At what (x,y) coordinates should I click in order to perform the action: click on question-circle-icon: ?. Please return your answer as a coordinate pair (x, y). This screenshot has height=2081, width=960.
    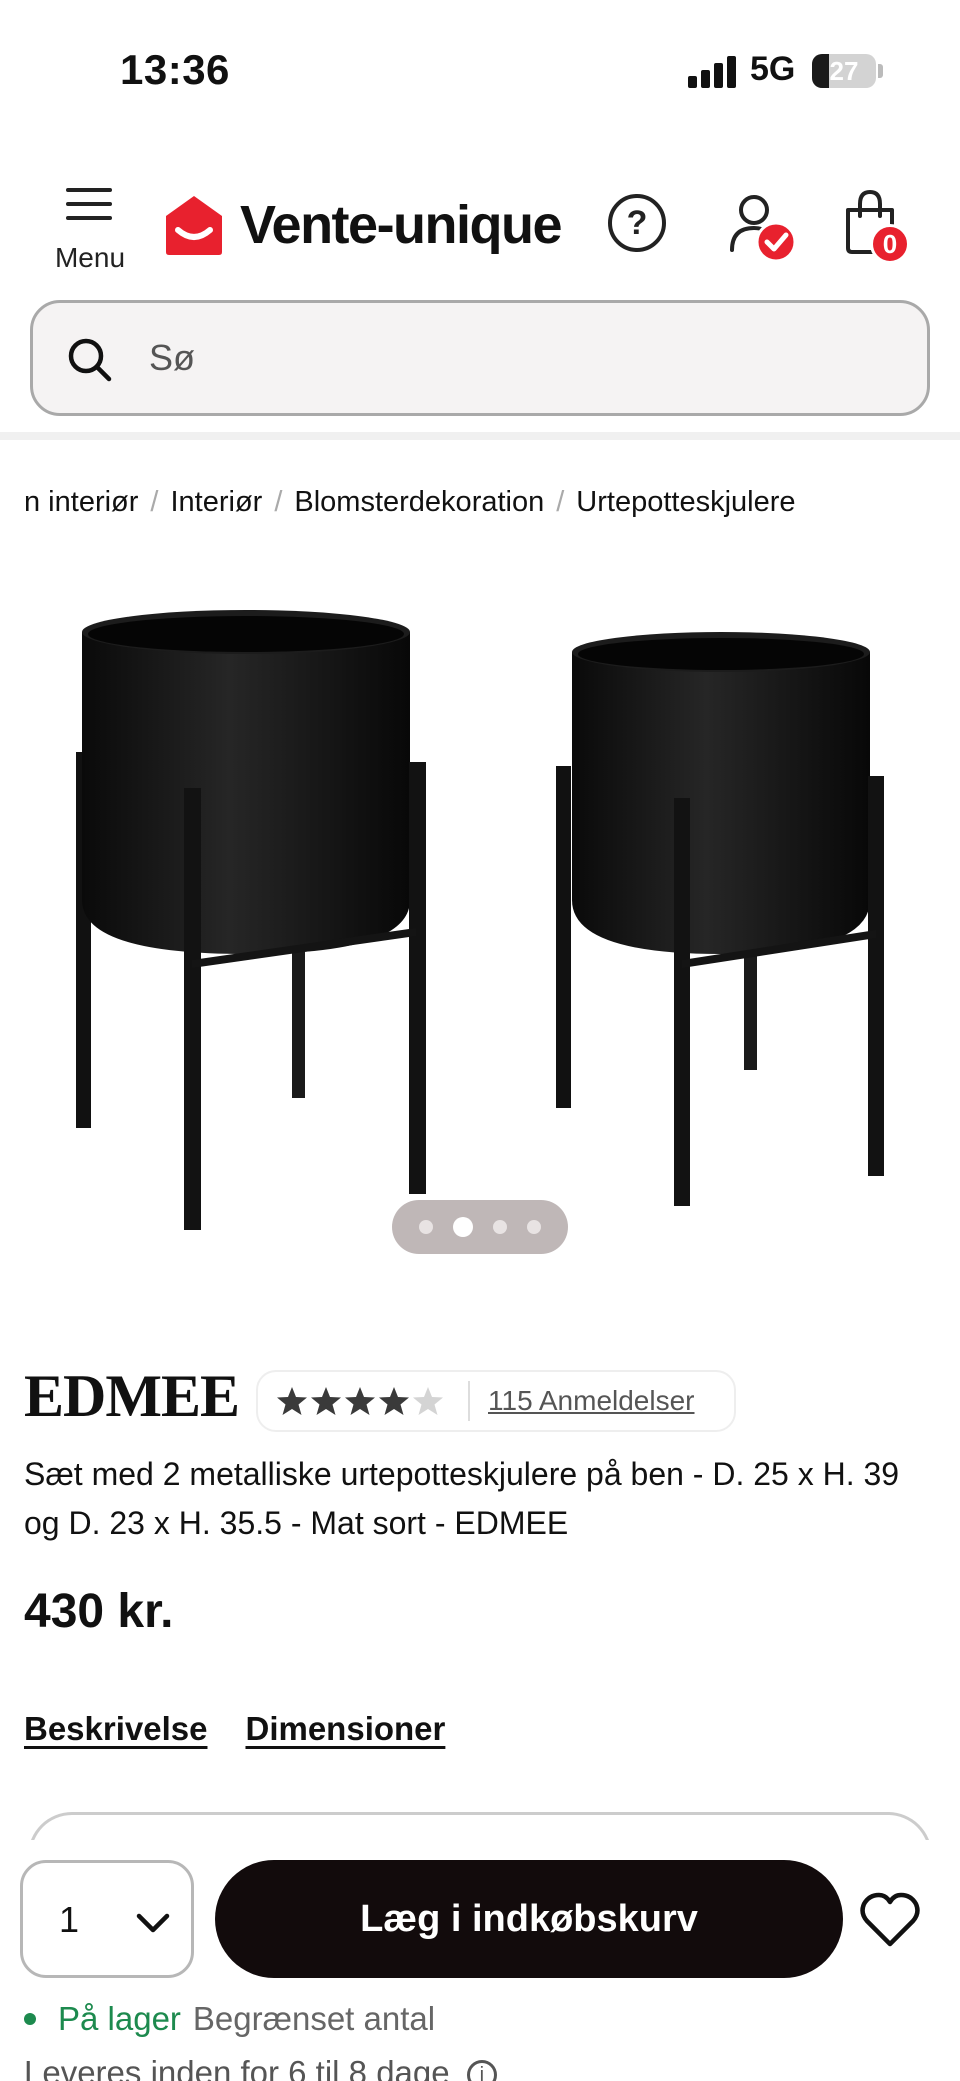
    Looking at the image, I should click on (637, 223).